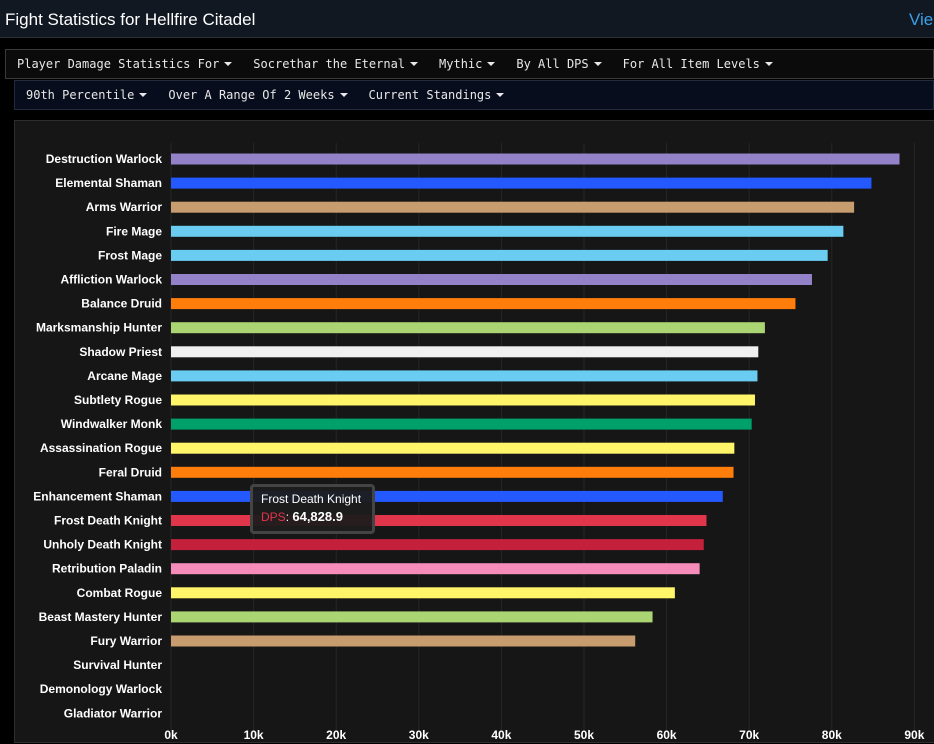 This screenshot has width=934, height=744. Describe the element at coordinates (552, 64) in the screenshot. I see `dropdown-label: By All DPS` at that location.